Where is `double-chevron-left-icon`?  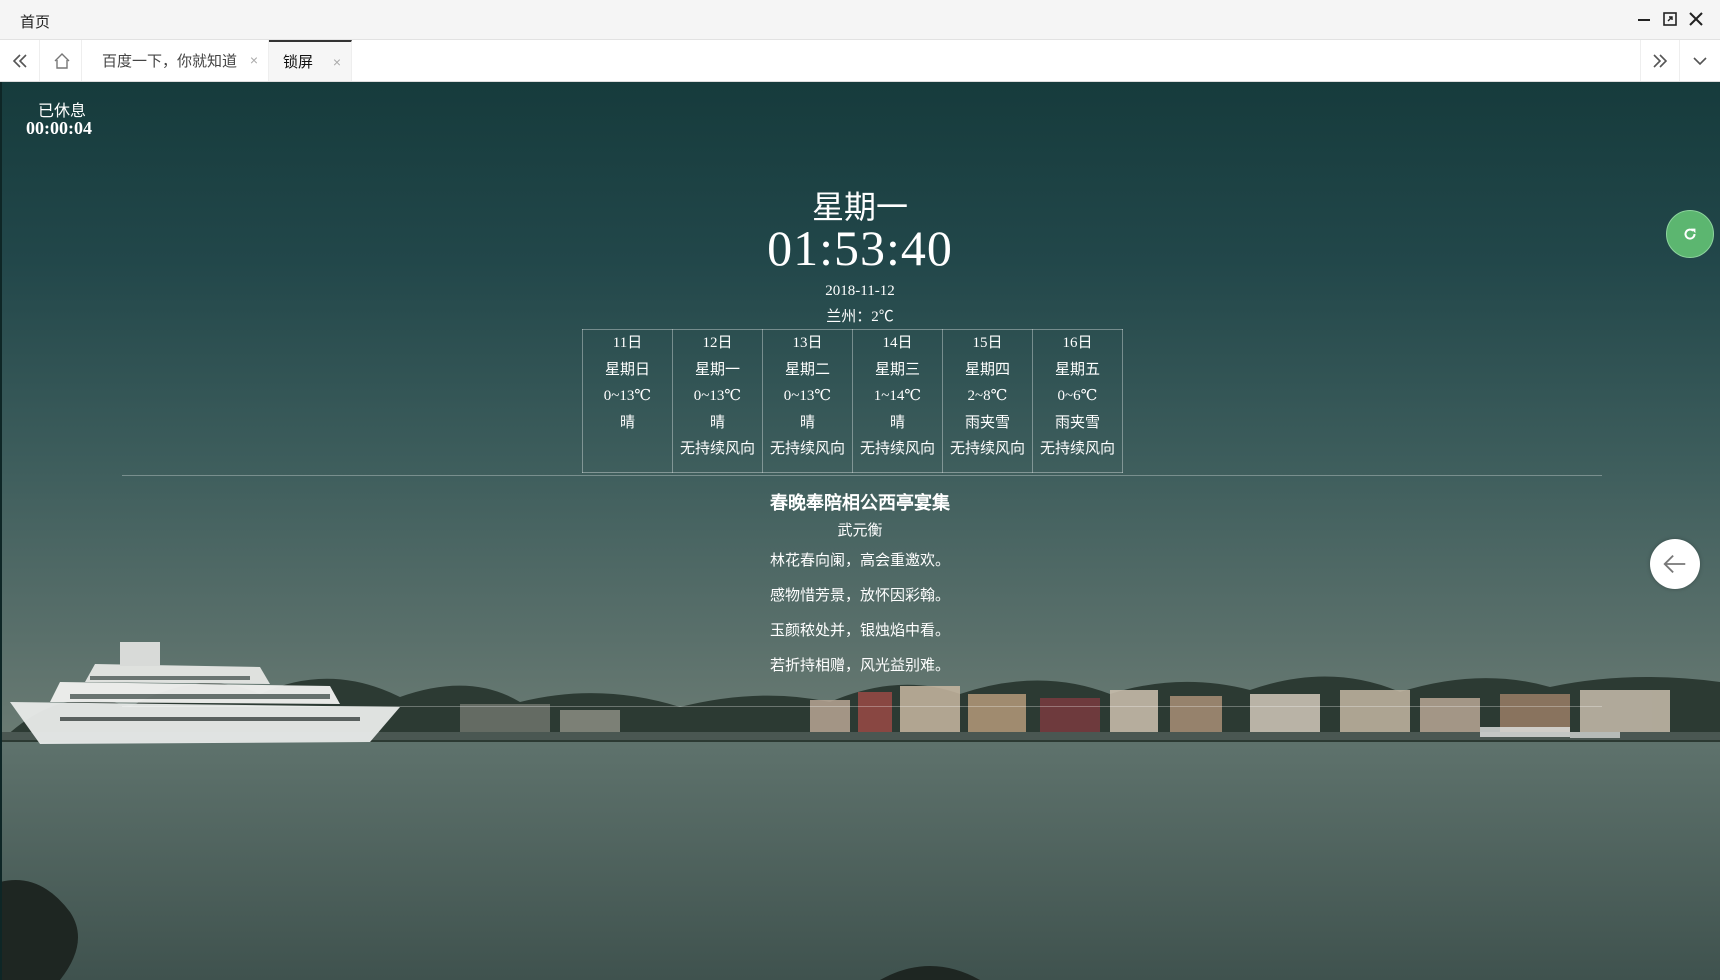 double-chevron-left-icon is located at coordinates (20, 60).